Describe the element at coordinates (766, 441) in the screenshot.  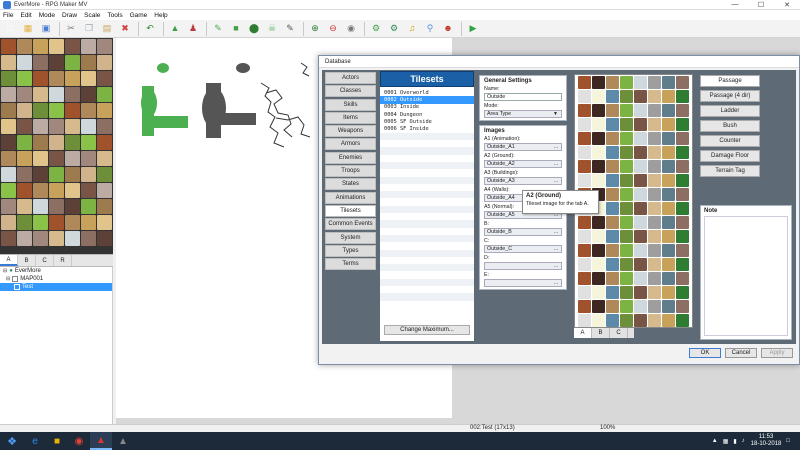
I see `clock: 11:53 18-10-2018` at that location.